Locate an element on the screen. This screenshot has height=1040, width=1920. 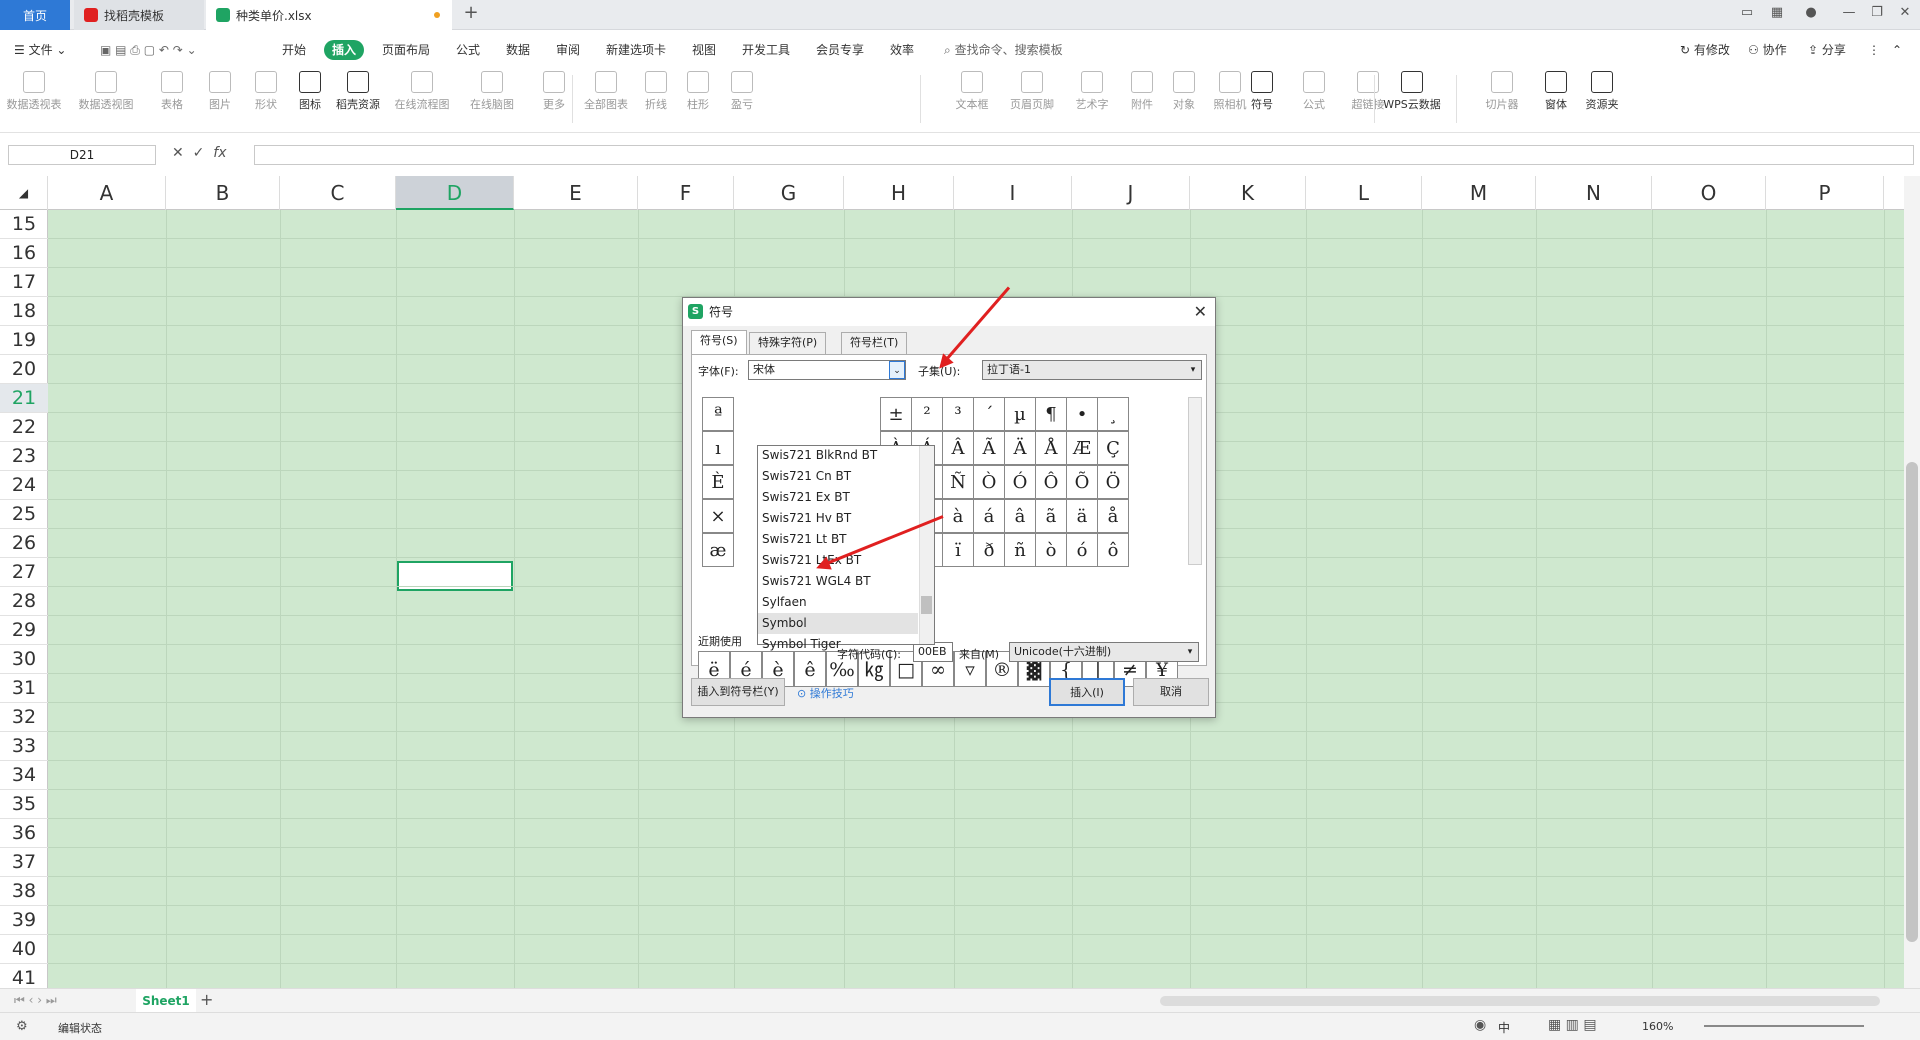
column-header: P is located at coordinates (1825, 193).